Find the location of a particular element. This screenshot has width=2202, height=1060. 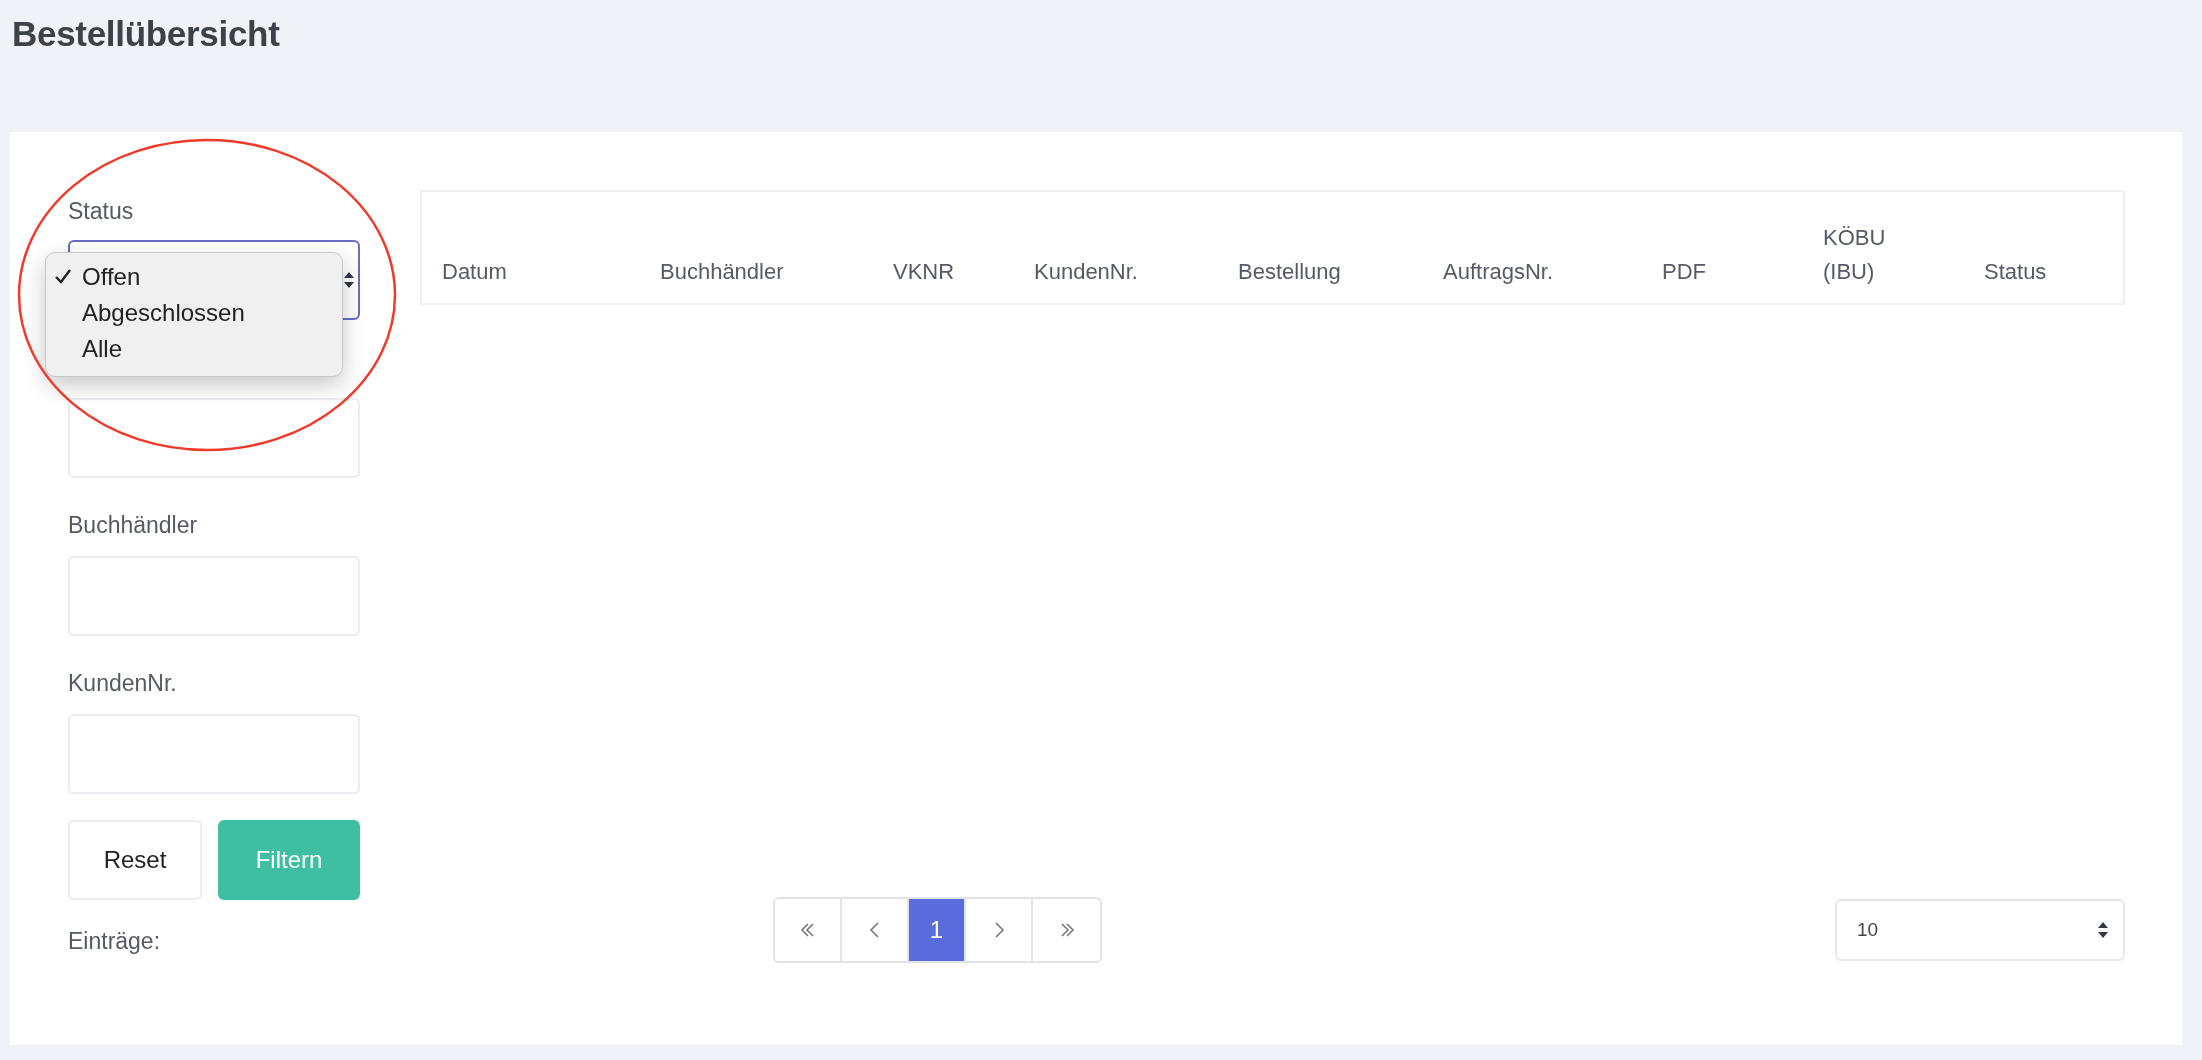

menu-item: Offen is located at coordinates (194, 277).